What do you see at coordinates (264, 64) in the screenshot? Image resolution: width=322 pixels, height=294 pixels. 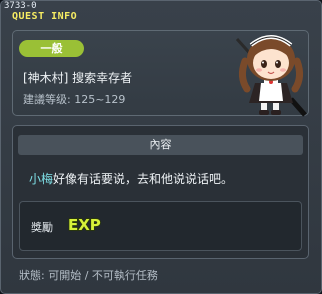 I see `eye-left` at bounding box center [264, 64].